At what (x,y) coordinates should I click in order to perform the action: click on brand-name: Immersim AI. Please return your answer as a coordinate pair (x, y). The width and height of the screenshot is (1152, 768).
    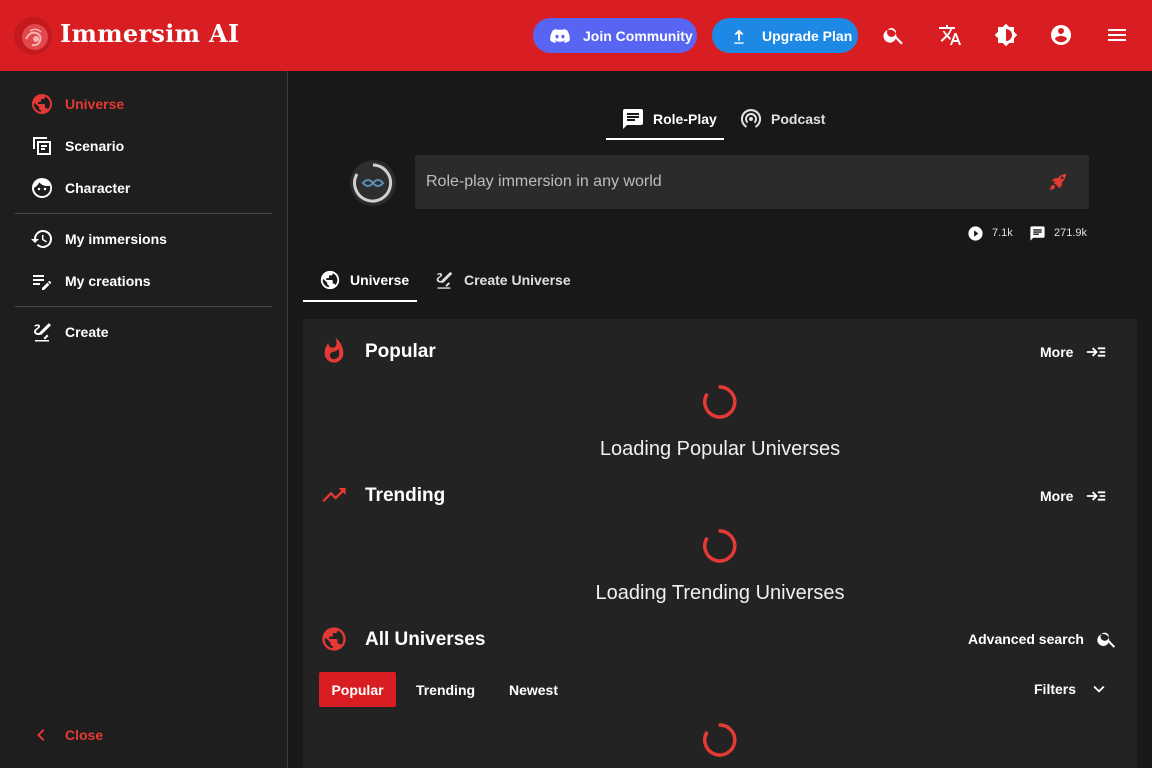
    Looking at the image, I should click on (150, 33).